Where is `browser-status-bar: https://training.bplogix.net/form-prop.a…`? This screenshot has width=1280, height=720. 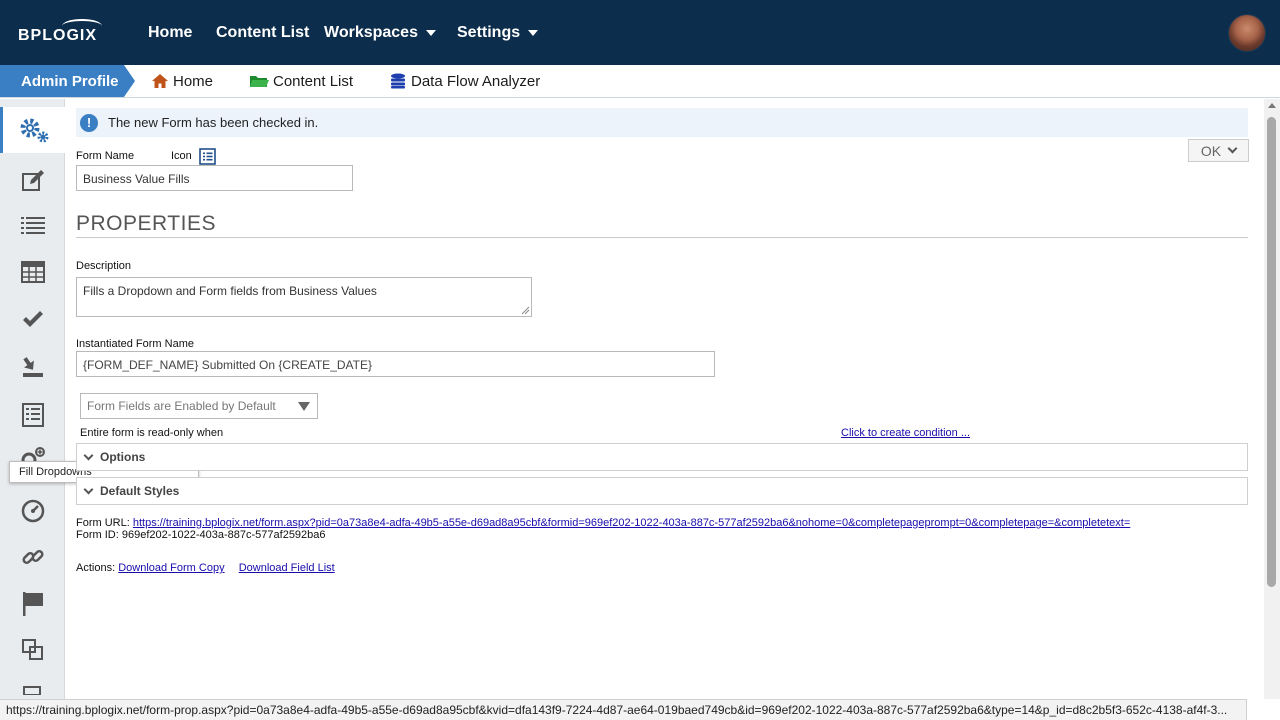
browser-status-bar: https://training.bplogix.net/form-prop.a… is located at coordinates (623, 709).